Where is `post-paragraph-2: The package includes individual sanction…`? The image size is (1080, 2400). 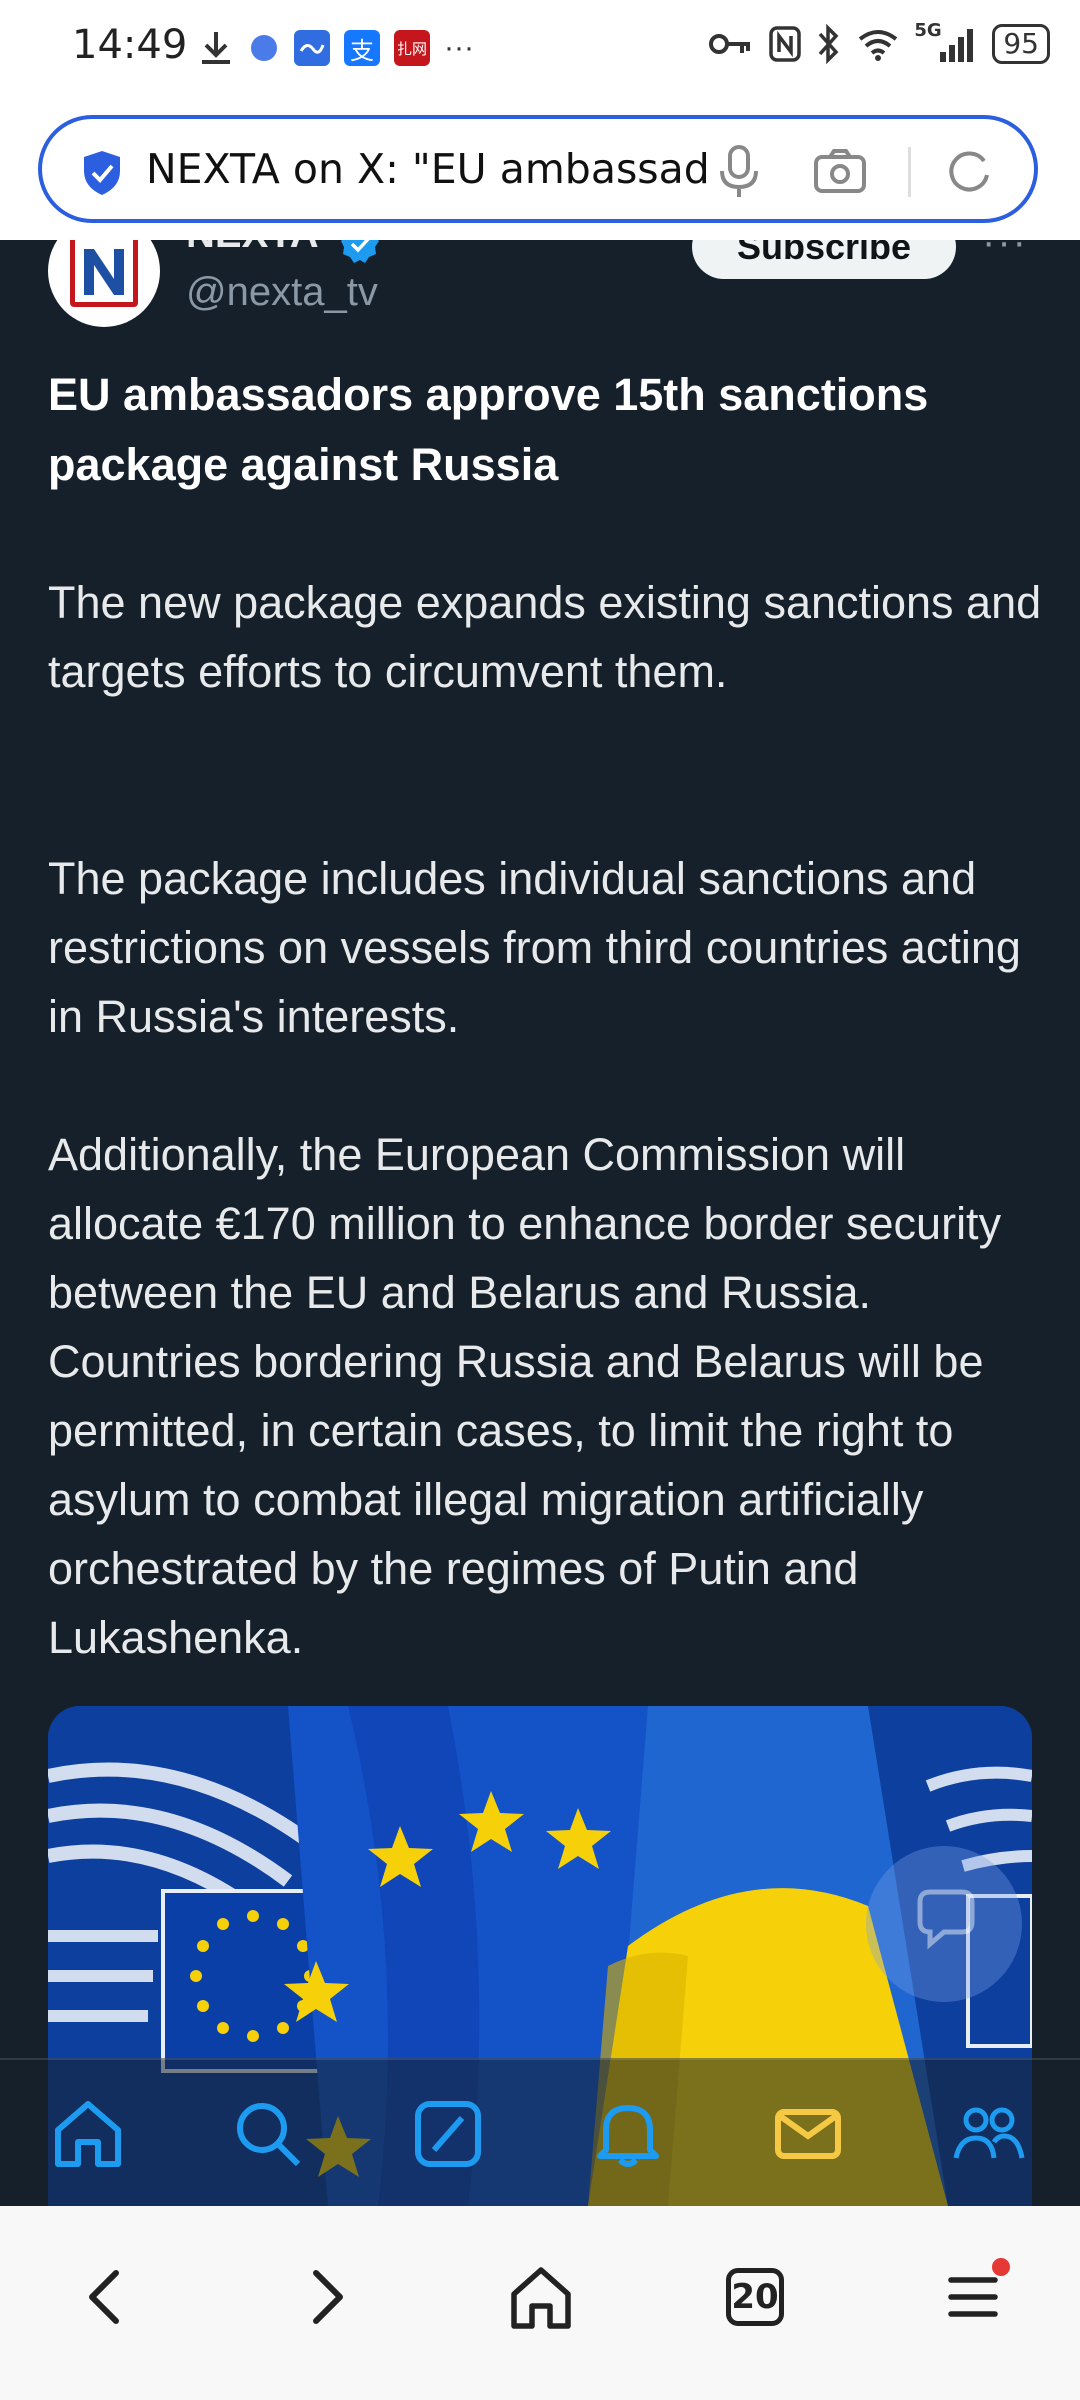 post-paragraph-2: The package includes individual sanction… is located at coordinates (534, 947).